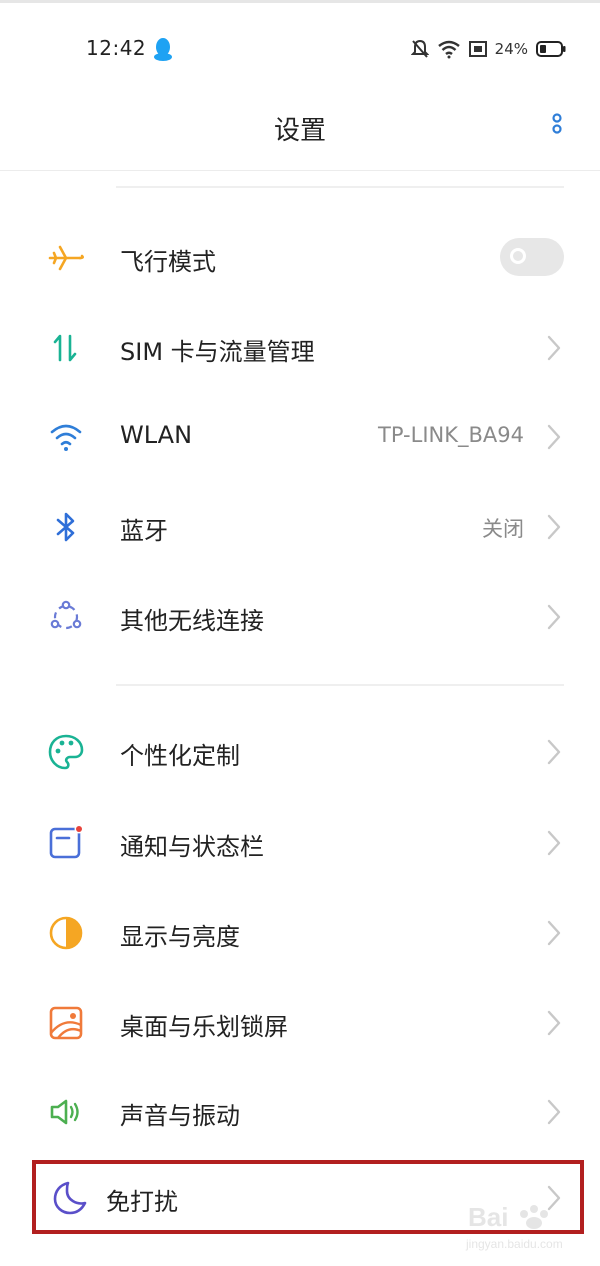 The height and width of the screenshot is (1266, 600). Describe the element at coordinates (300, 1112) in the screenshot. I see `settings-item-sound: 声音与振动` at that location.